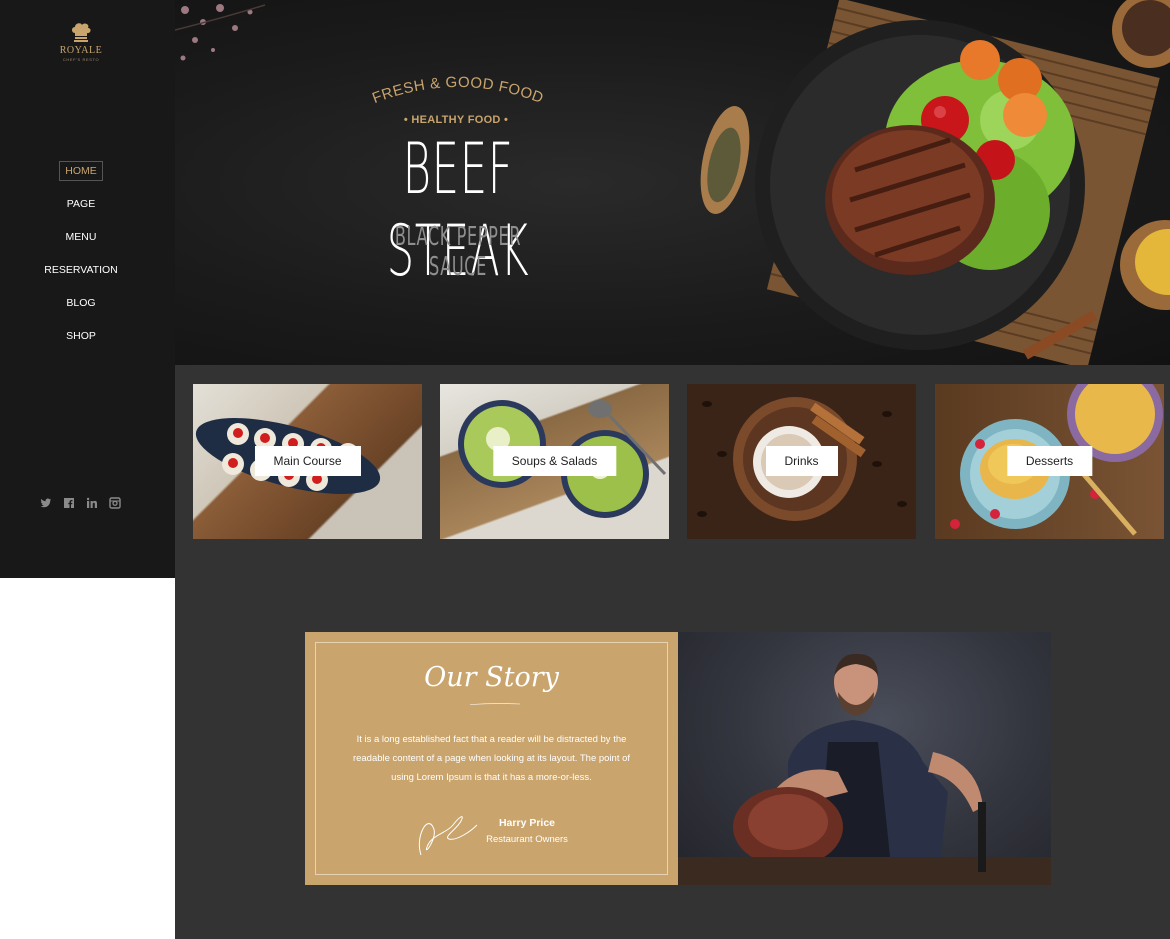 The image size is (1170, 939). What do you see at coordinates (864, 769) in the screenshot?
I see `chef-image` at bounding box center [864, 769].